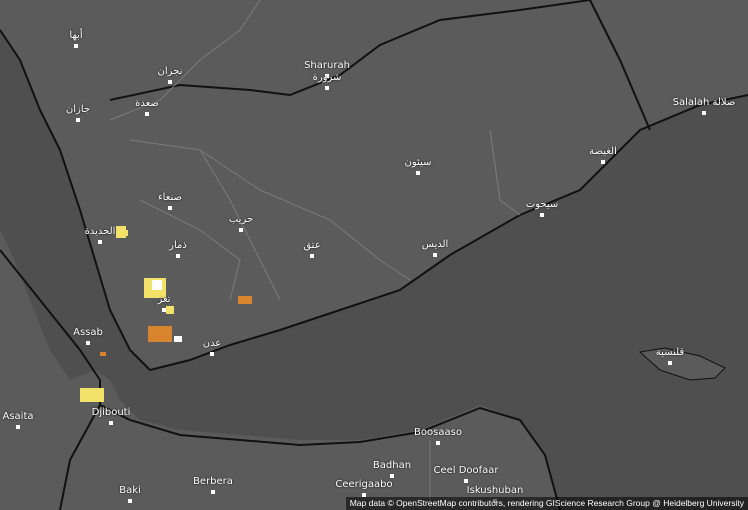  I want to click on place-label-dhamar: ذمار, so click(178, 245).